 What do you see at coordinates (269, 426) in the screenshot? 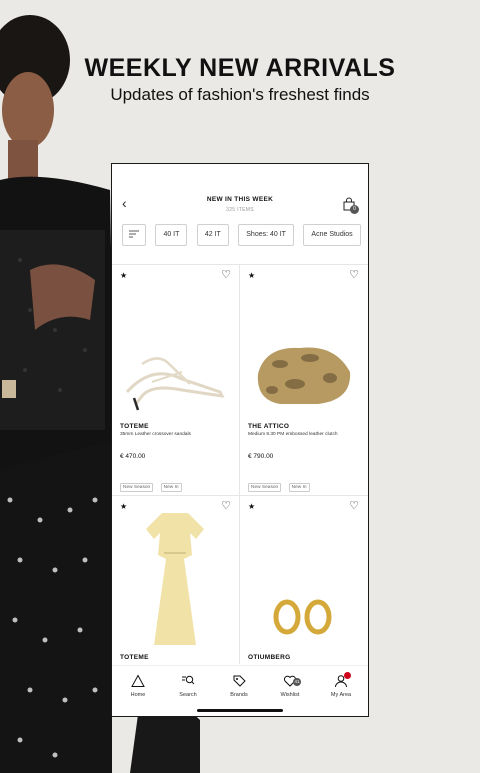
I see `product-brand: THE ATTICO` at bounding box center [269, 426].